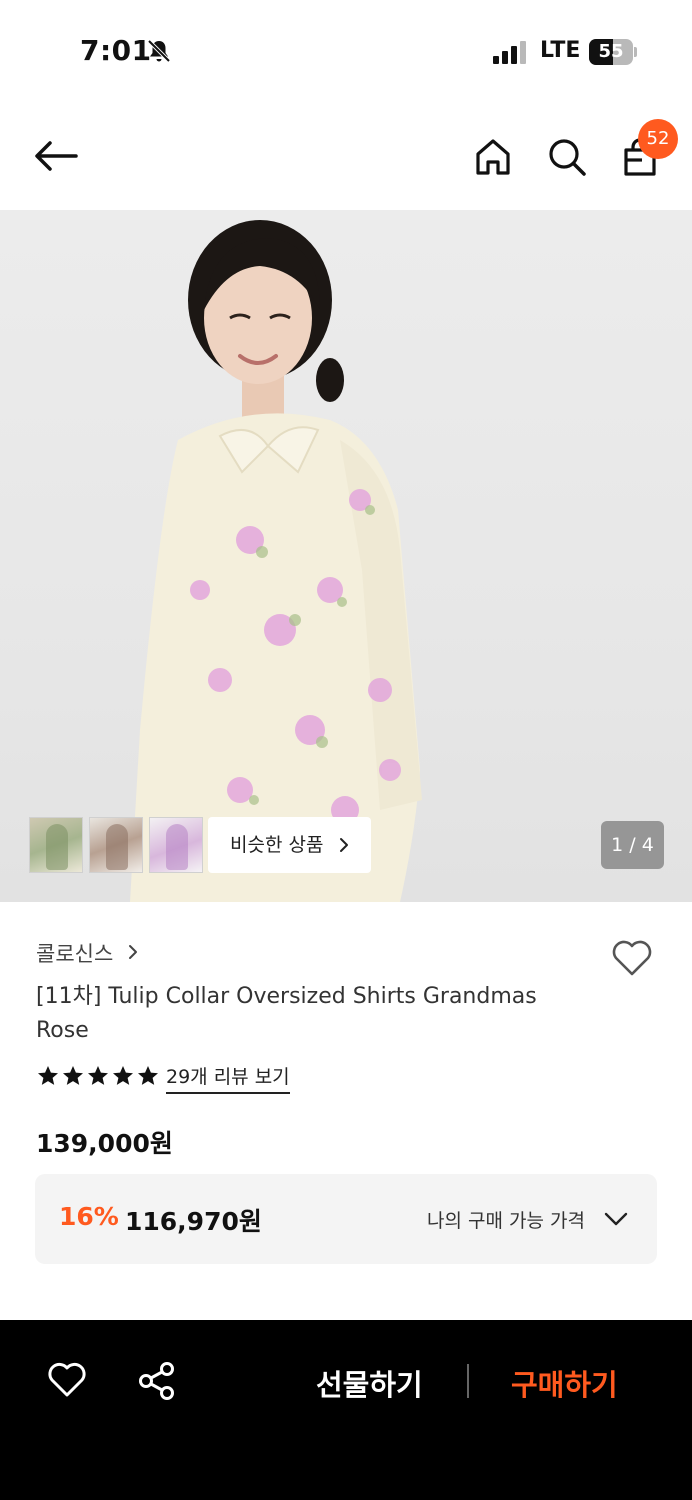 The width and height of the screenshot is (692, 1500). What do you see at coordinates (346, 52) in the screenshot?
I see `status-bar: 7:01 LTE 55` at bounding box center [346, 52].